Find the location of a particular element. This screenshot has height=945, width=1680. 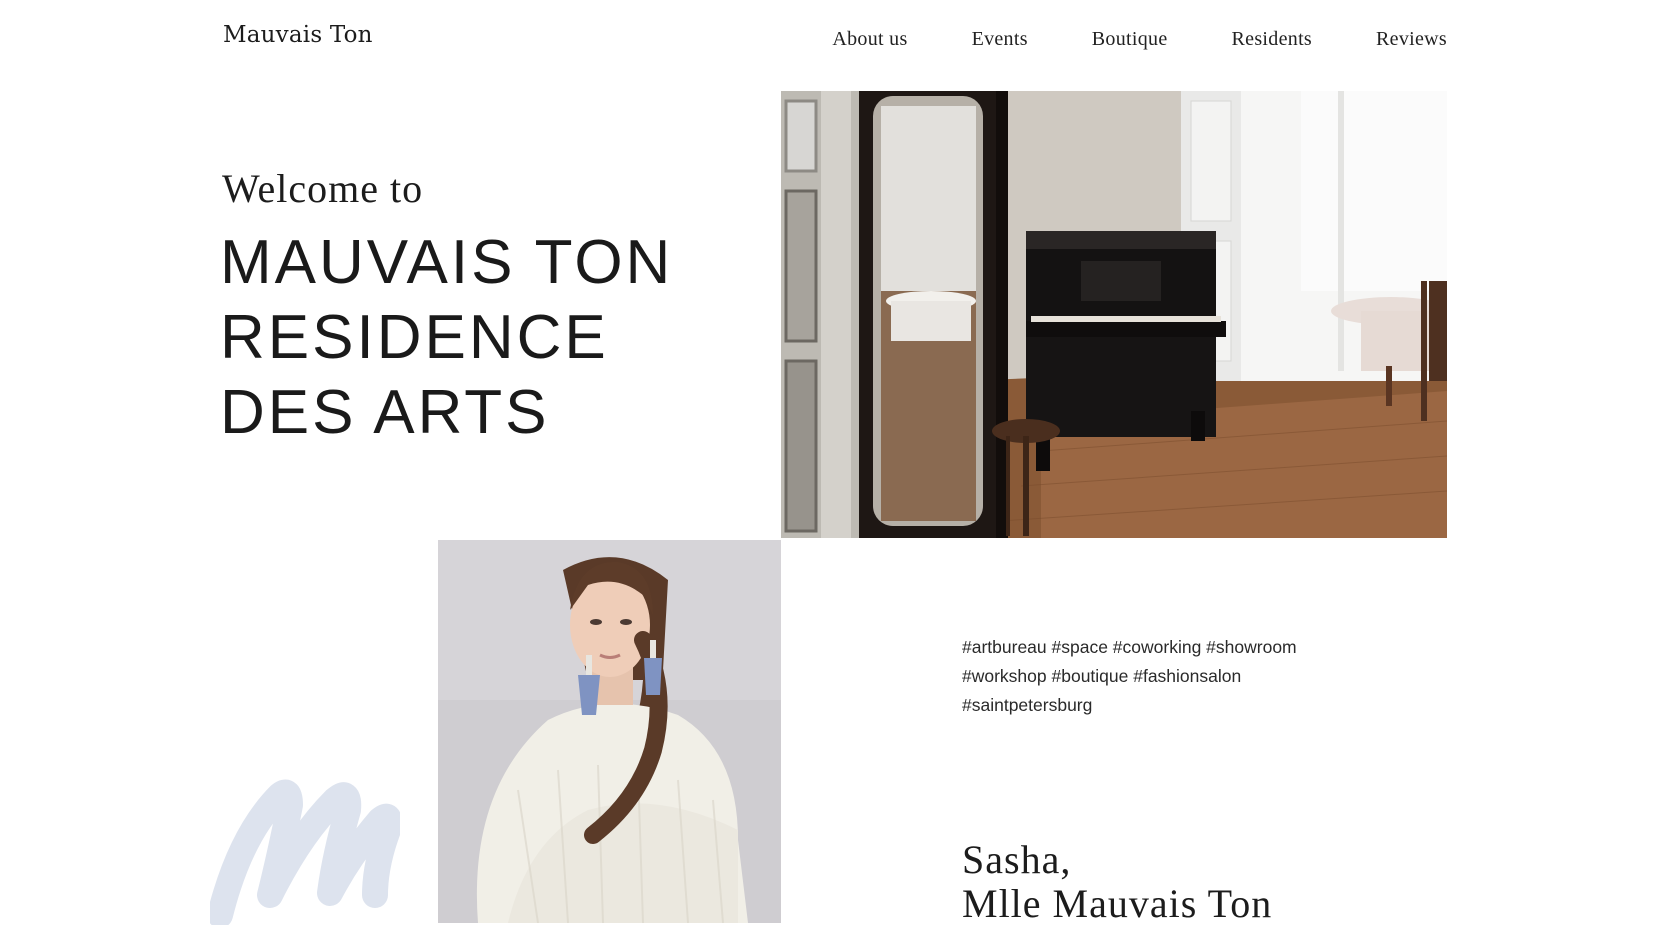

nav-residents: Residents is located at coordinates (1272, 39).